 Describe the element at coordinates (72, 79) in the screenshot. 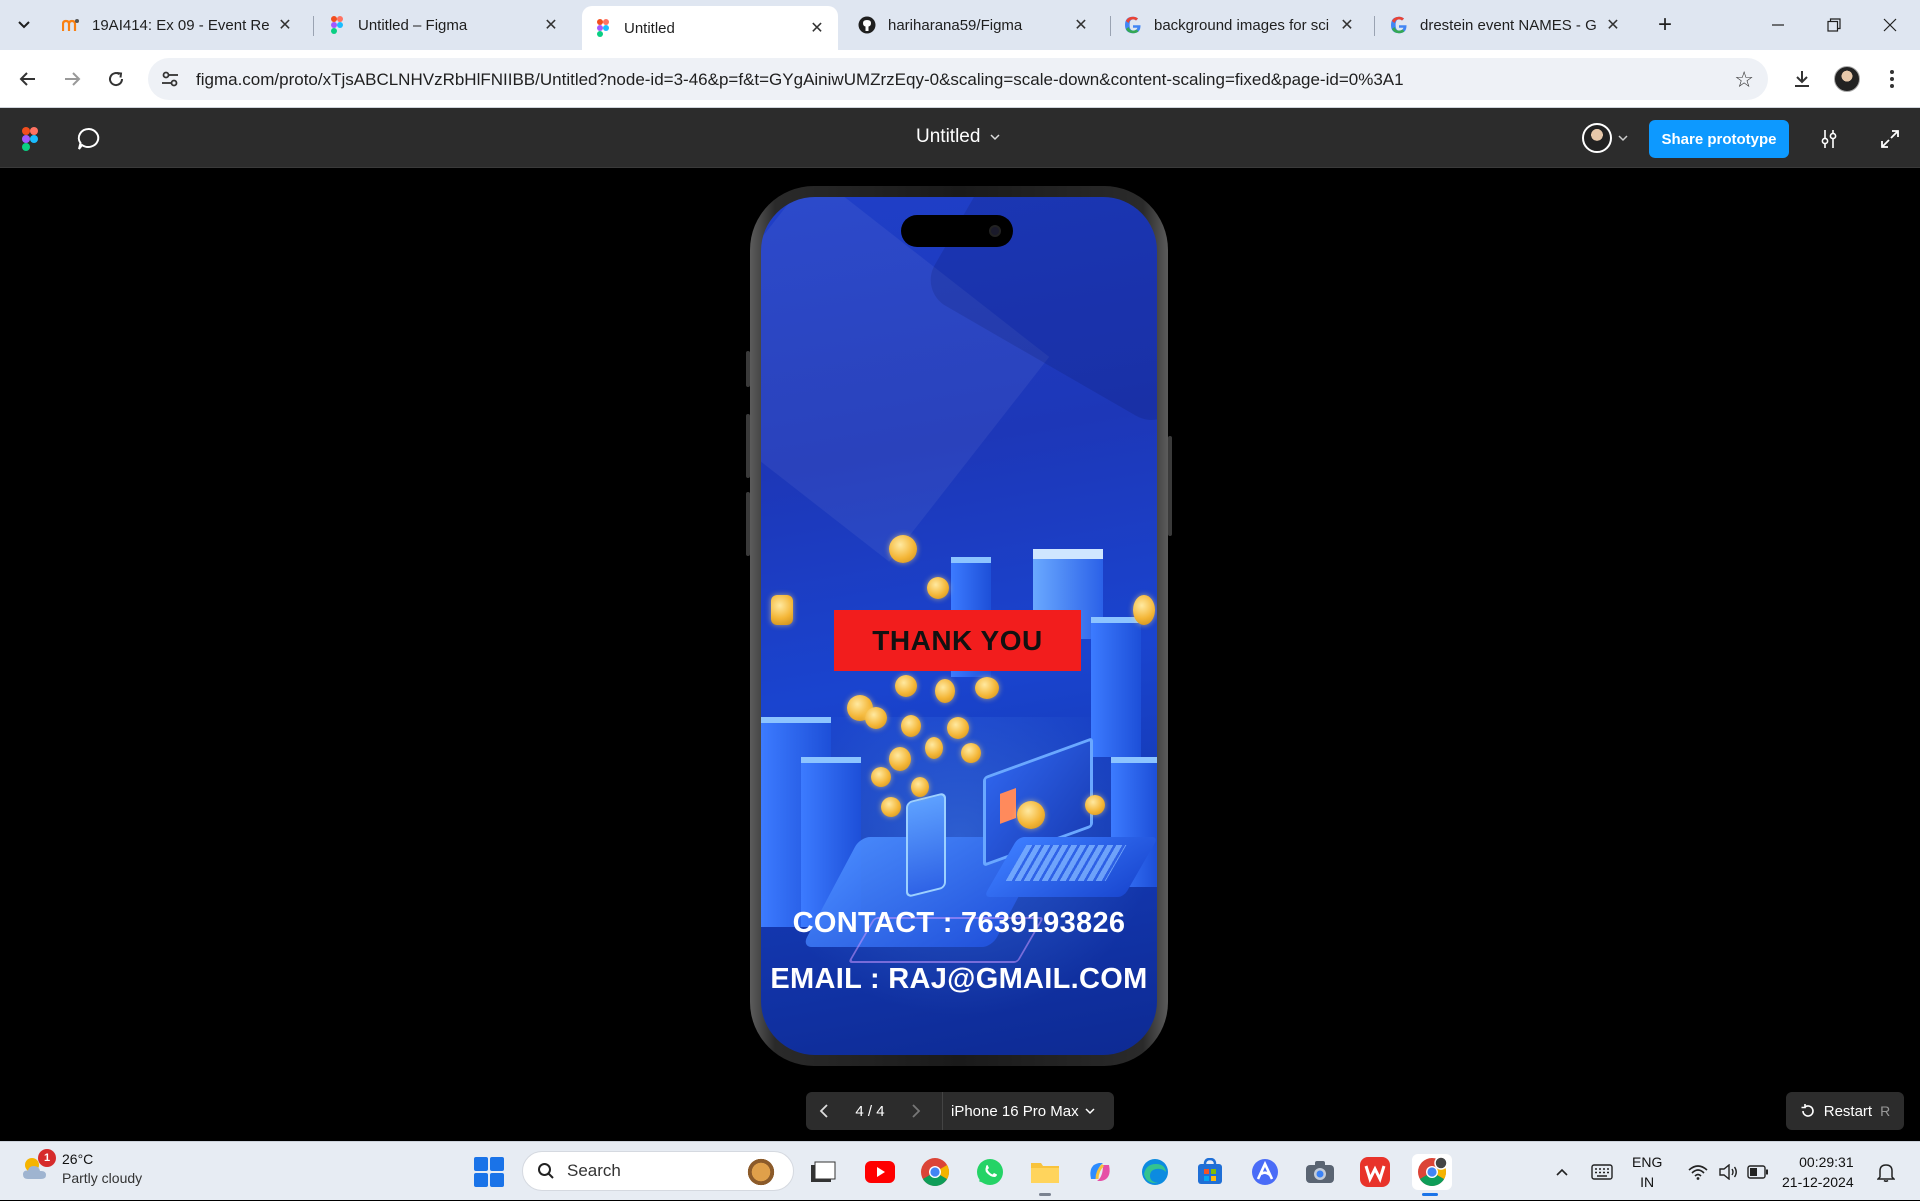

I see `forward-button` at that location.